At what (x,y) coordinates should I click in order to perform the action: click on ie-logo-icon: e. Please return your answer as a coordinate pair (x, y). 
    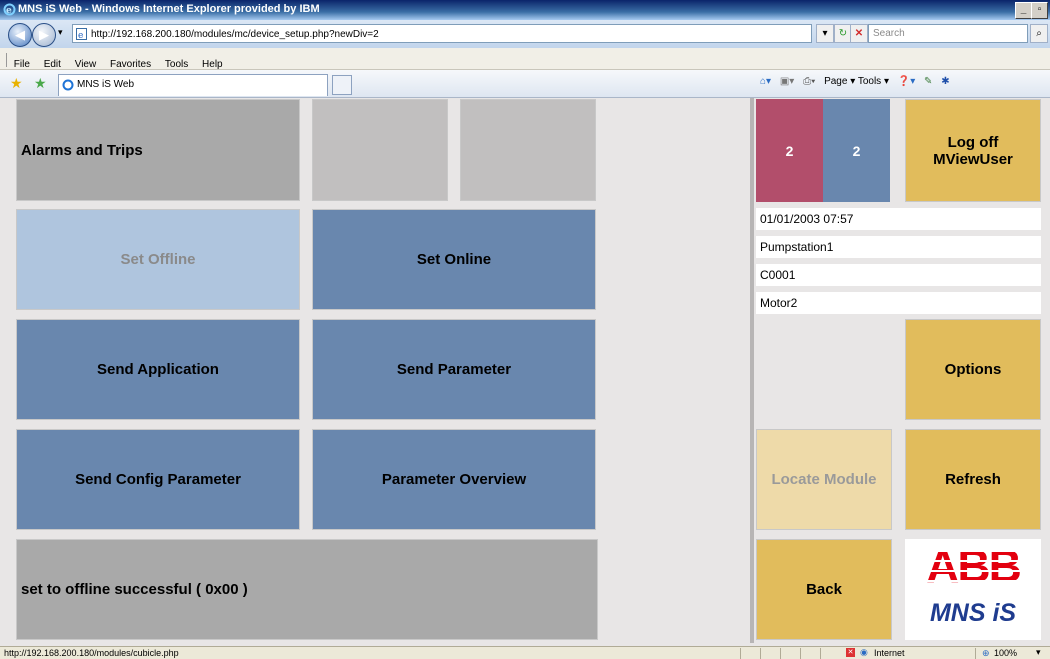
    Looking at the image, I should click on (9, 9).